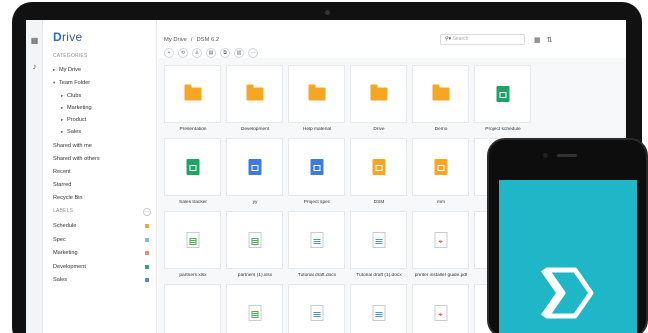  What do you see at coordinates (317, 202) in the screenshot?
I see `file-name: Project spec` at bounding box center [317, 202].